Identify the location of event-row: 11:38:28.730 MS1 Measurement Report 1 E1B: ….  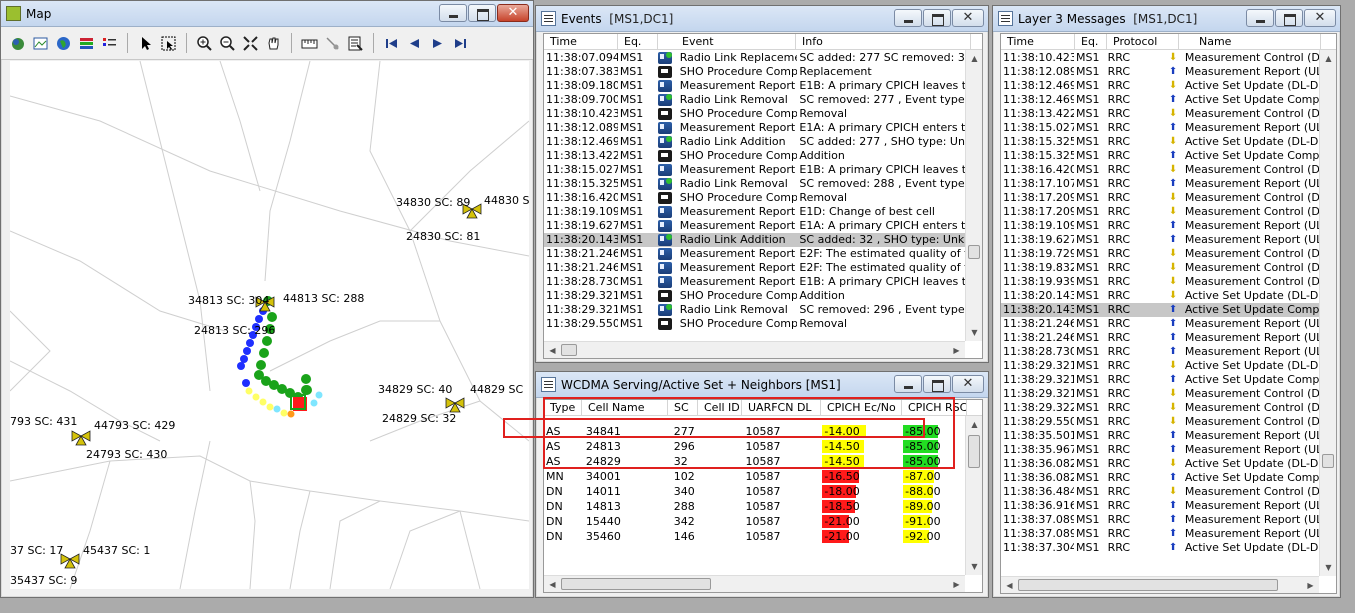
(755, 282).